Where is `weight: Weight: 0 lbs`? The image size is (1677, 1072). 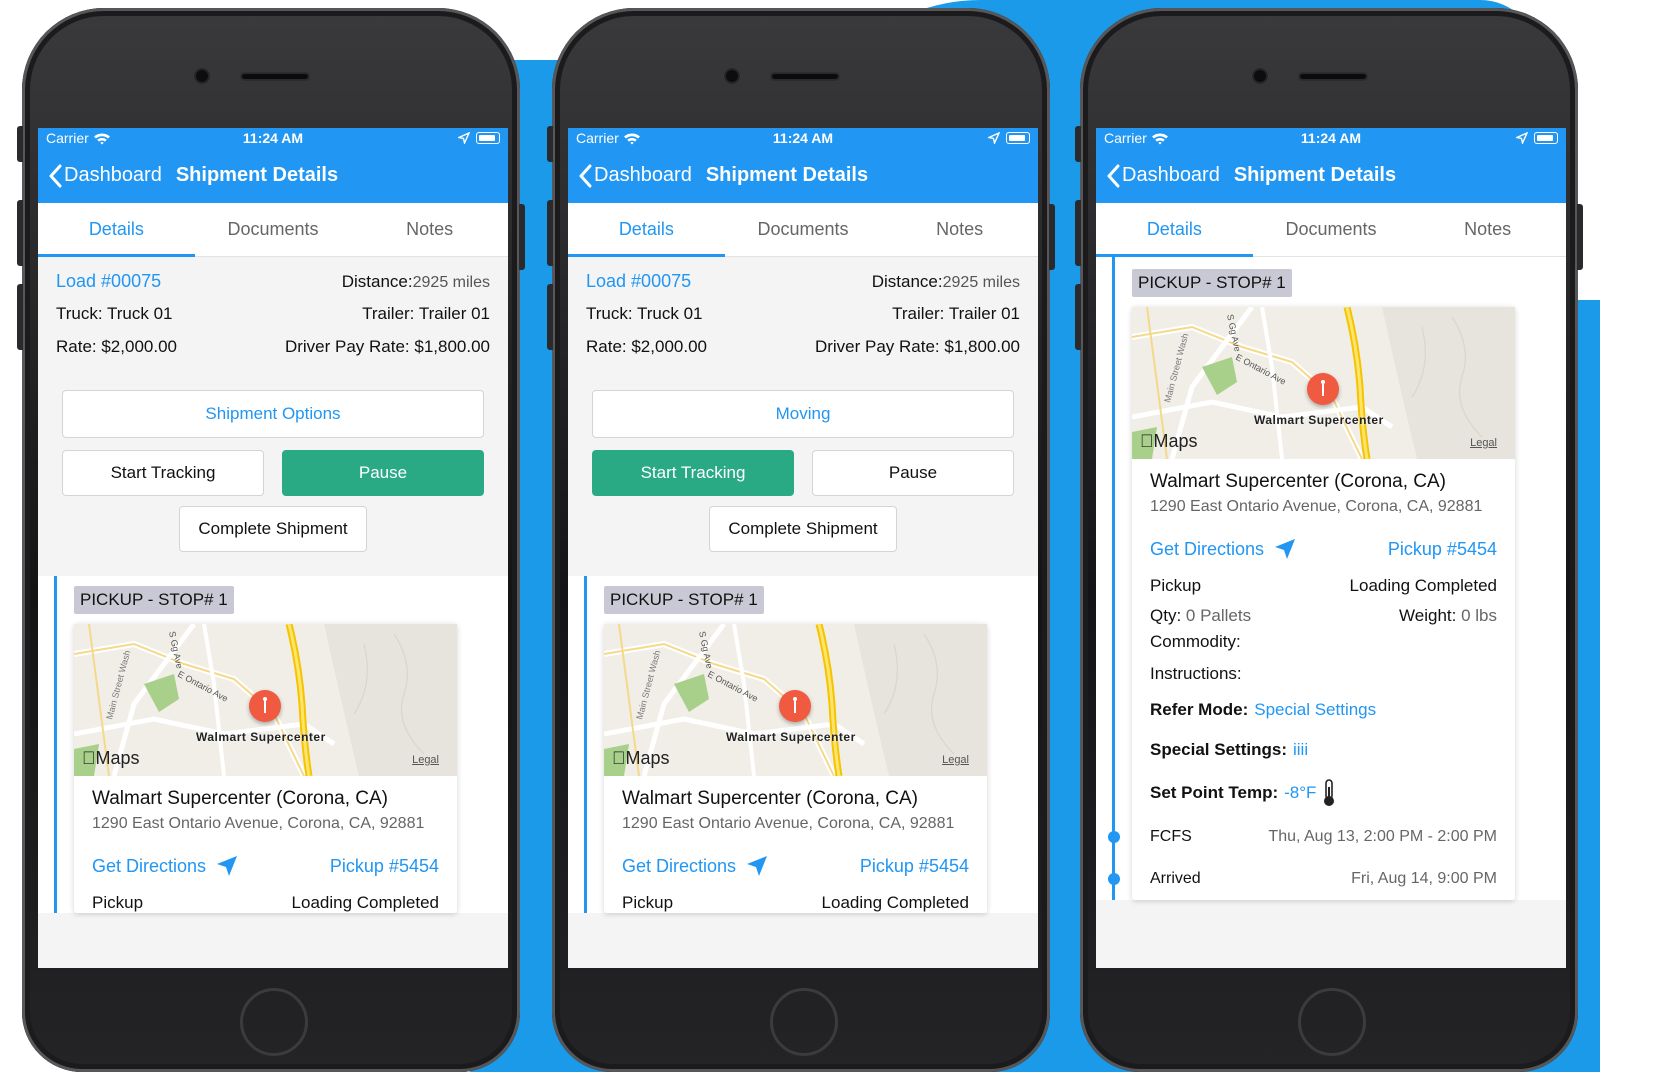
weight: Weight: 0 lbs is located at coordinates (1448, 616).